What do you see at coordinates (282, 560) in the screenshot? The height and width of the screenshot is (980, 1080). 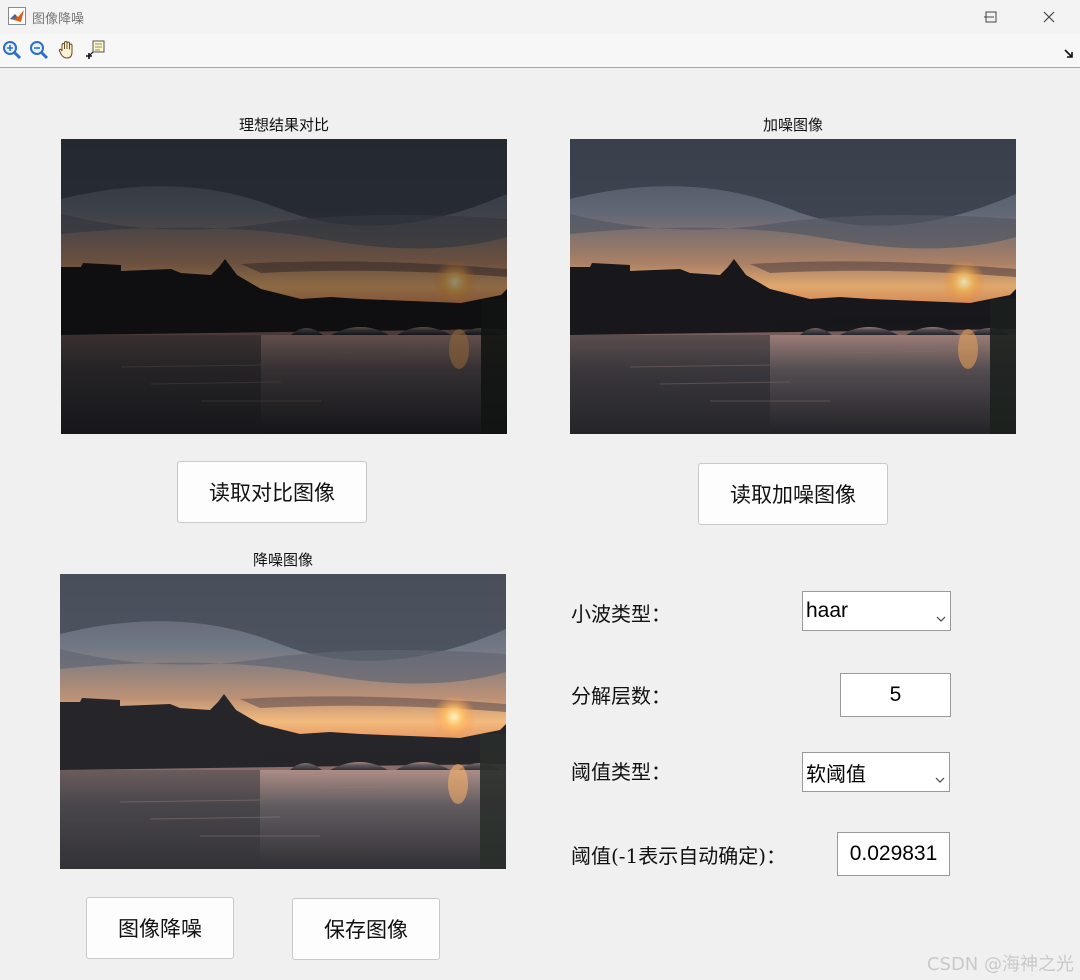 I see `denoised-title: 降噪图像` at bounding box center [282, 560].